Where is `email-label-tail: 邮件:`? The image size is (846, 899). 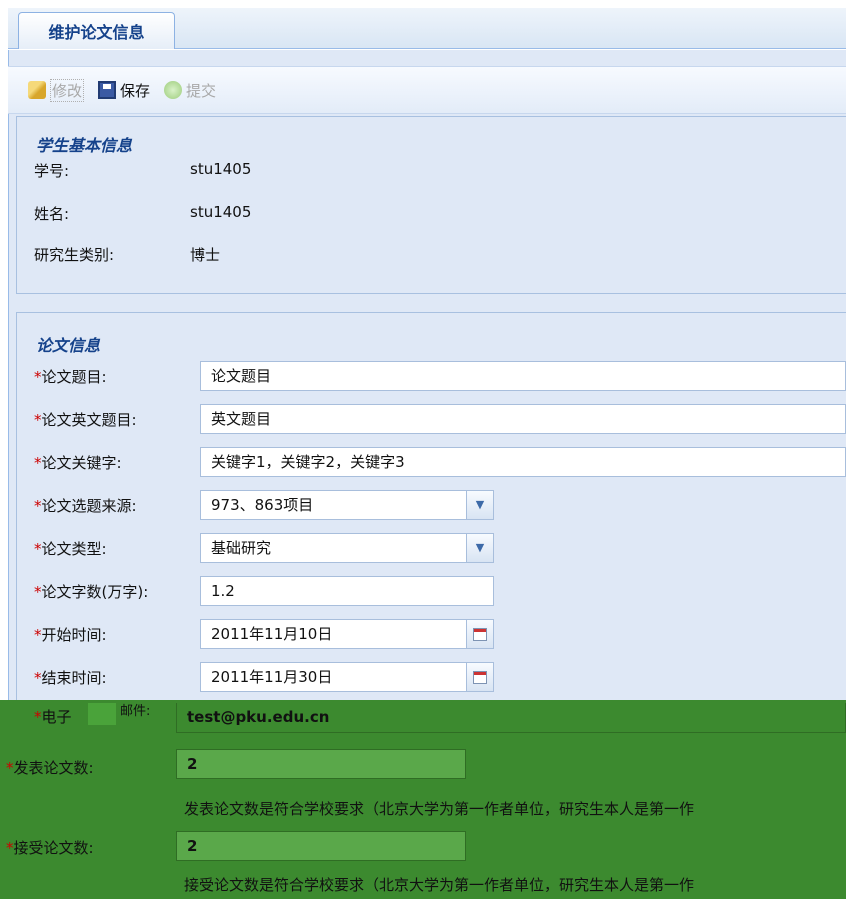
email-label-tail: 邮件: is located at coordinates (135, 711).